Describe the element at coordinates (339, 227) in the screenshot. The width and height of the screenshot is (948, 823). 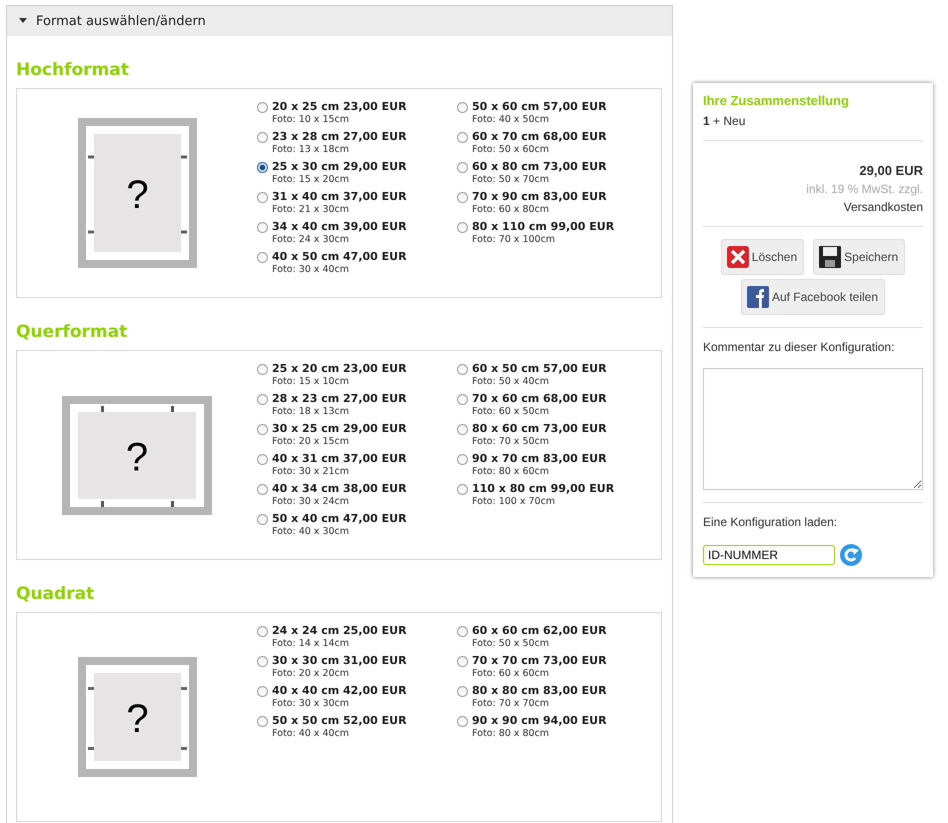
I see `size-price-label: 34 x 40 cm 39,00 EUR` at that location.